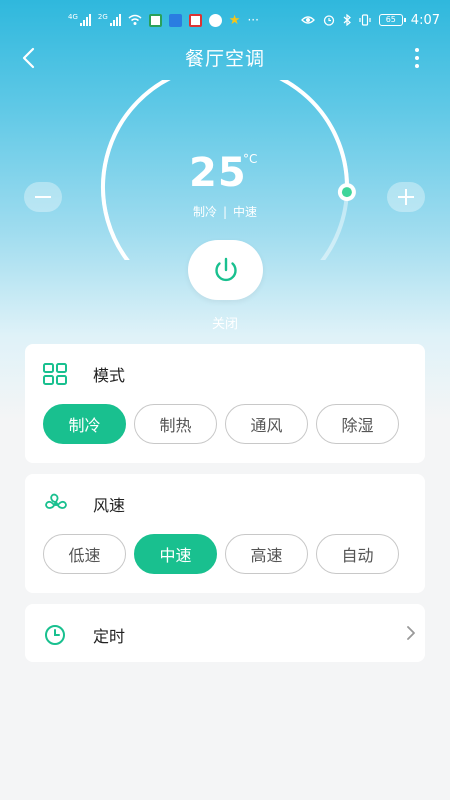  Describe the element at coordinates (175, 554) in the screenshot. I see `speed-option-medium: 中速` at that location.